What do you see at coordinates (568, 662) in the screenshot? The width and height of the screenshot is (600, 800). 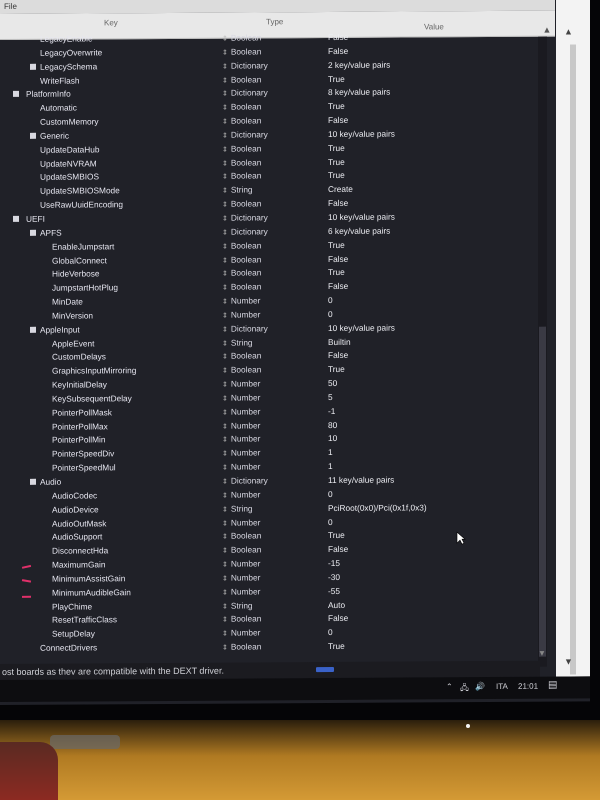 I see `window-scroll-down-icon: ▼` at bounding box center [568, 662].